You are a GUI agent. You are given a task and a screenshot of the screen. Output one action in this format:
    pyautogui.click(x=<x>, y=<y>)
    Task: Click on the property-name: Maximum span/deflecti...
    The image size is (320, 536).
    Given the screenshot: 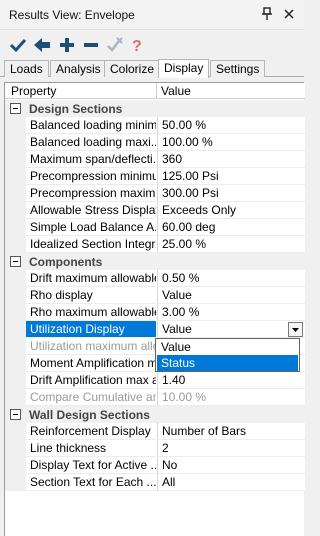 What is the action you would take?
    pyautogui.click(x=91, y=159)
    